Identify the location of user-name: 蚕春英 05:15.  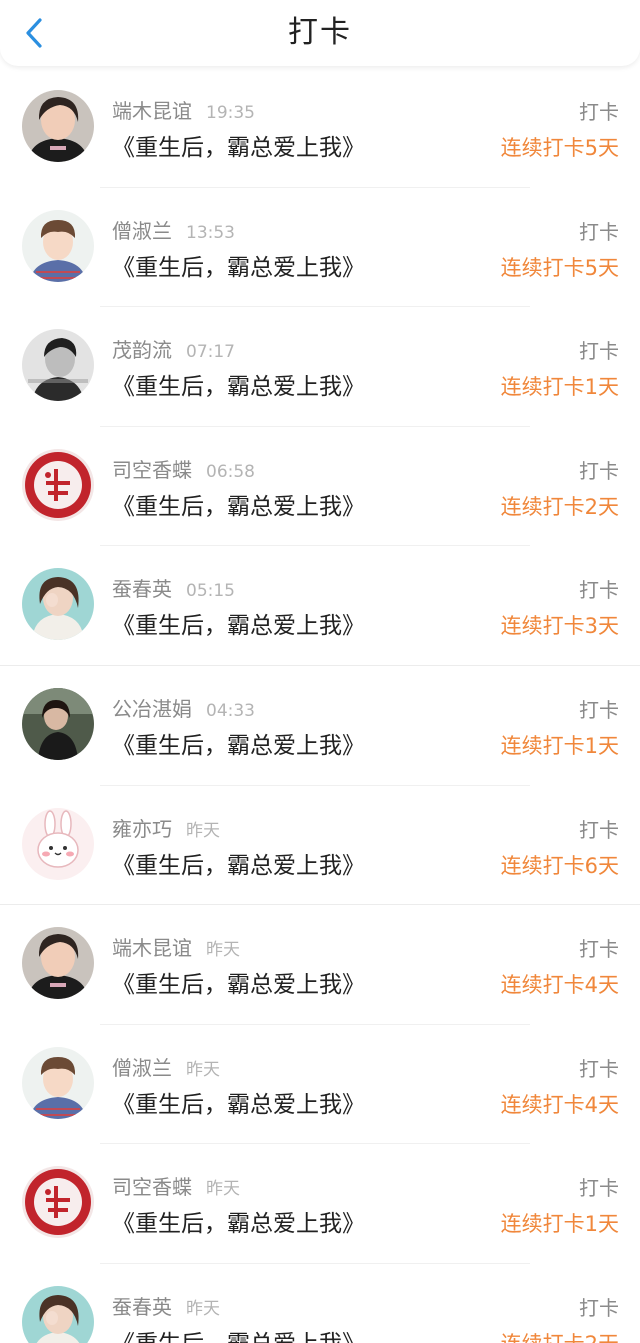
(173, 587).